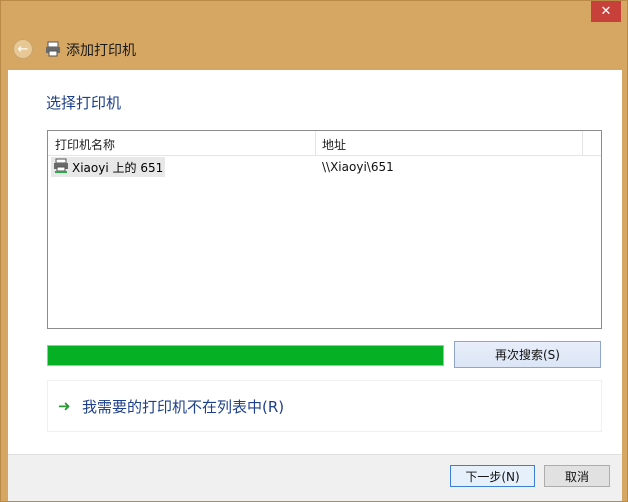 The height and width of the screenshot is (502, 628). Describe the element at coordinates (577, 476) in the screenshot. I see `cancel-button: 取消` at that location.